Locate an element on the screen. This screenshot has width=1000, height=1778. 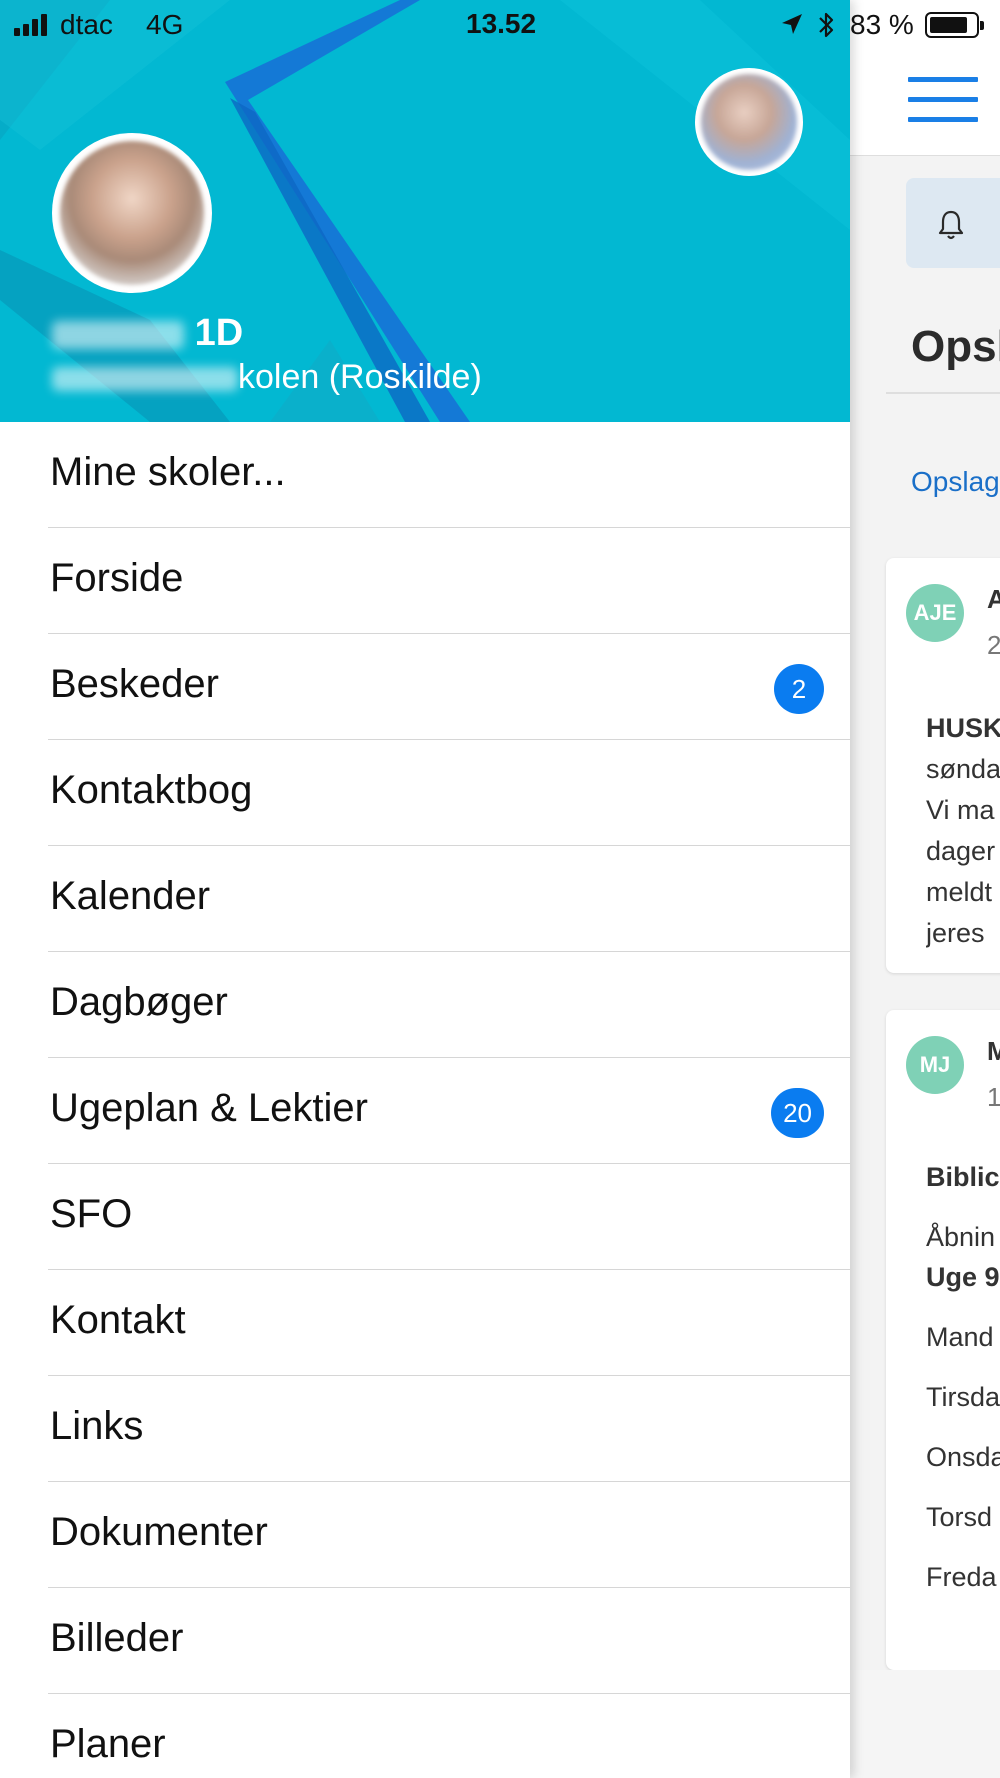
clock: 13.52 is located at coordinates (501, 23).